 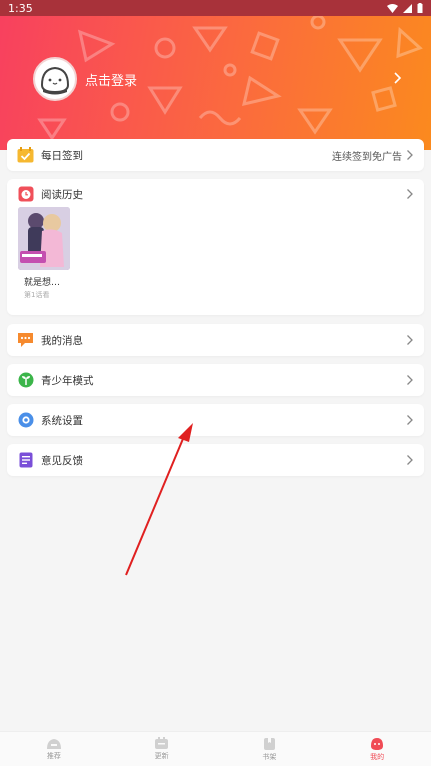 What do you see at coordinates (215, 194) in the screenshot?
I see `reading-history-header: 阅读历史` at bounding box center [215, 194].